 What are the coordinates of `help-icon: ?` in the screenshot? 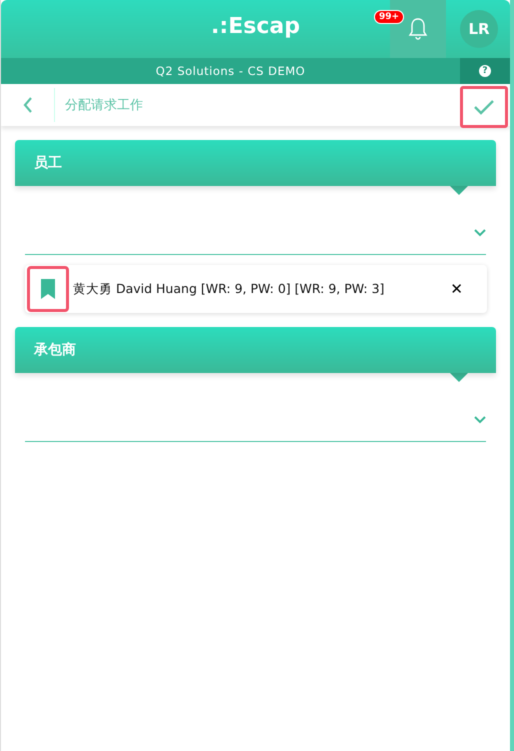 It's located at (485, 71).